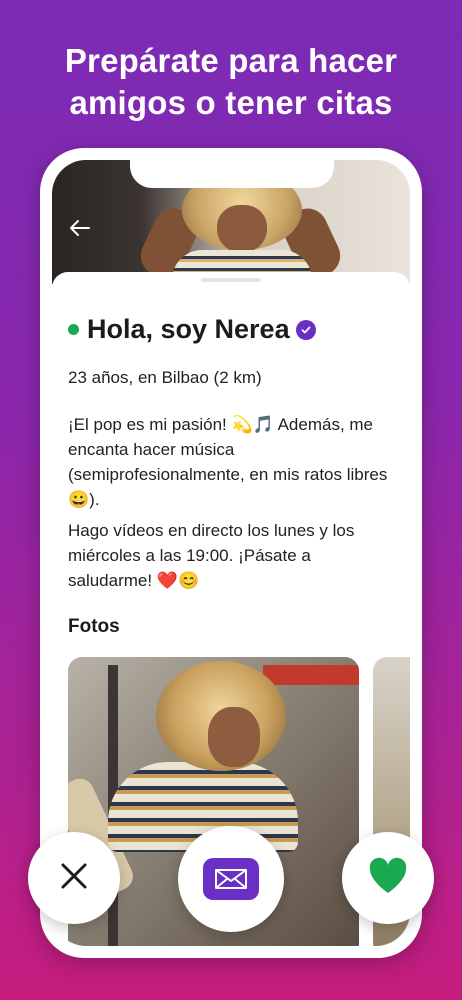  I want to click on close-icon, so click(74, 878).